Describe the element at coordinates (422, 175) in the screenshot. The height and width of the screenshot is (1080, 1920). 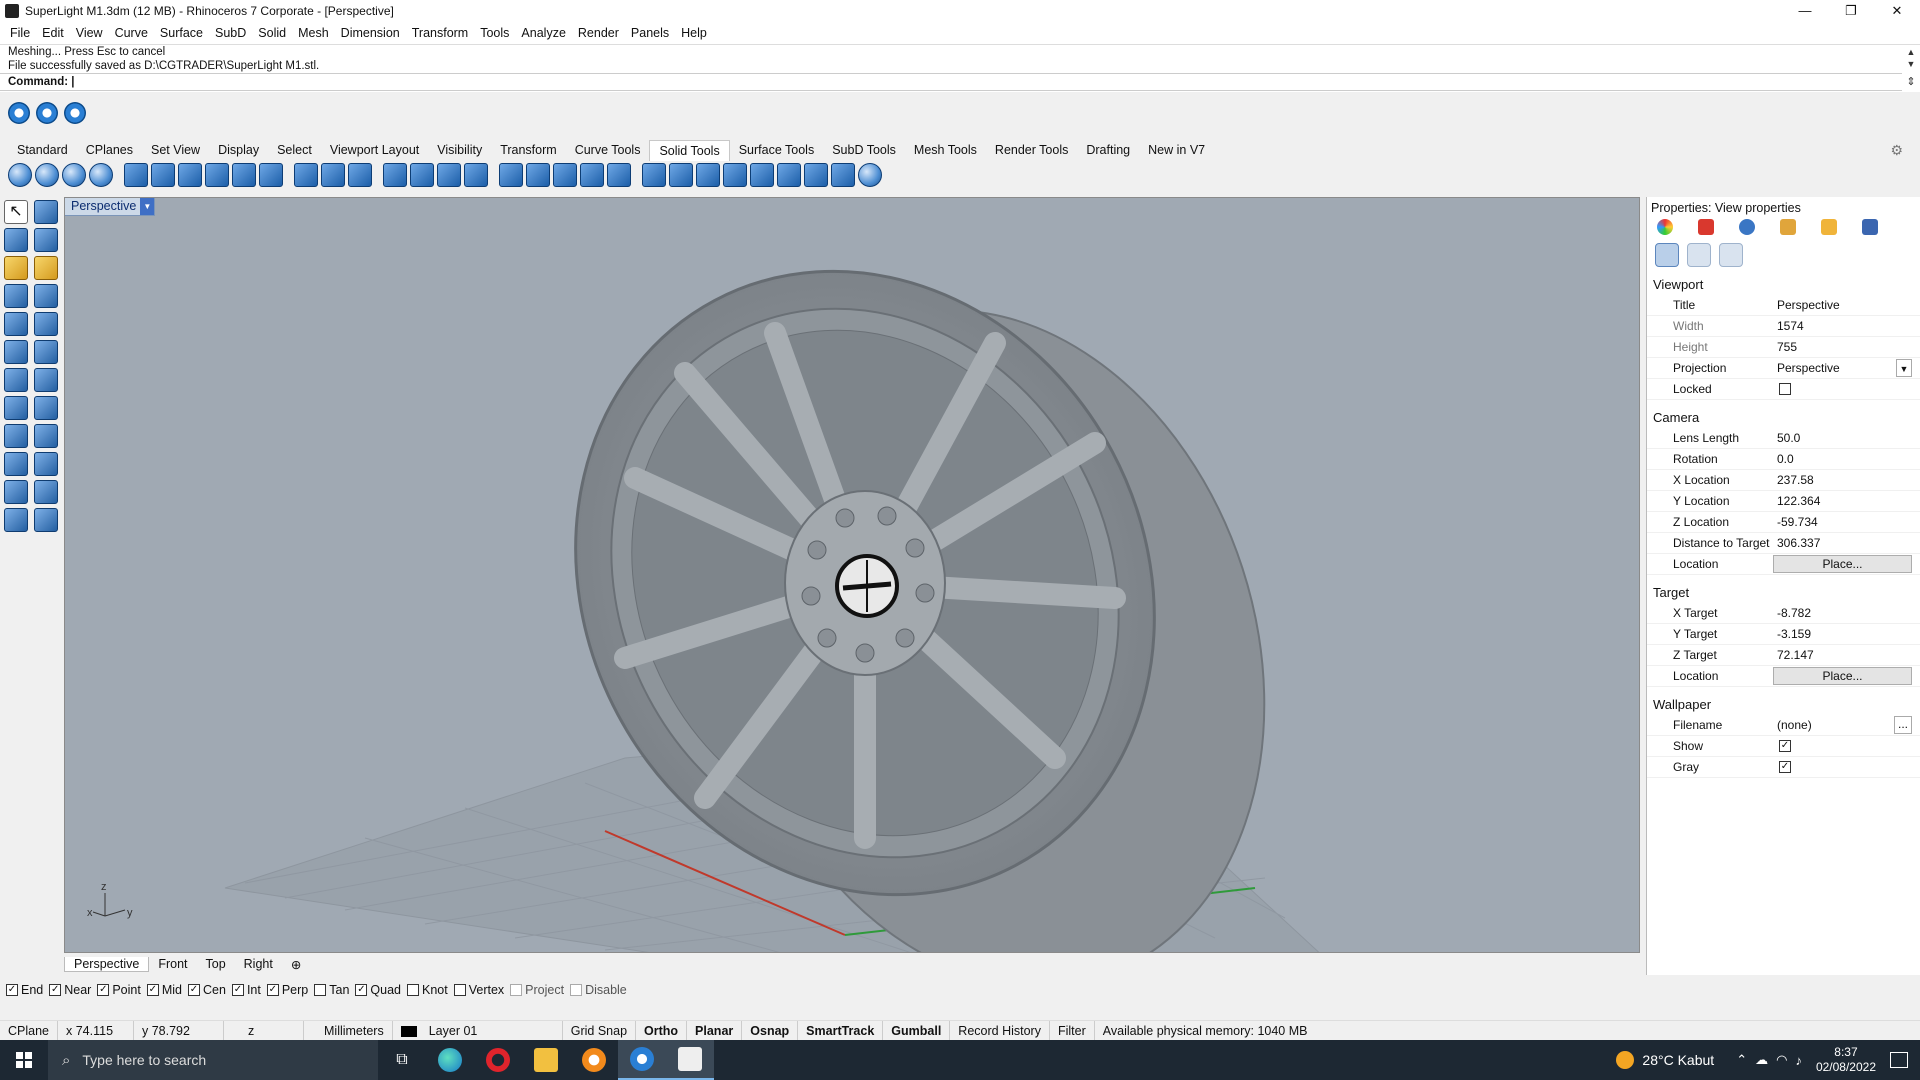
I see `create-solid-icon` at that location.